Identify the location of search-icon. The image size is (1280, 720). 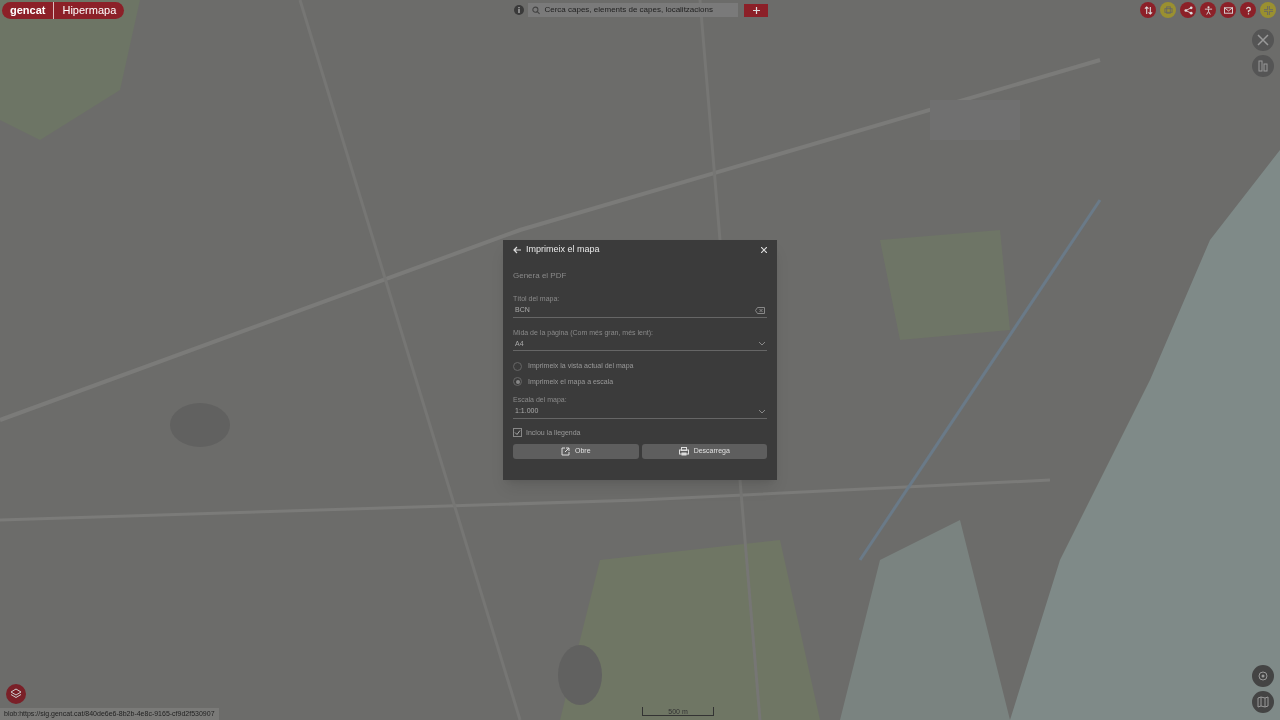
(536, 10).